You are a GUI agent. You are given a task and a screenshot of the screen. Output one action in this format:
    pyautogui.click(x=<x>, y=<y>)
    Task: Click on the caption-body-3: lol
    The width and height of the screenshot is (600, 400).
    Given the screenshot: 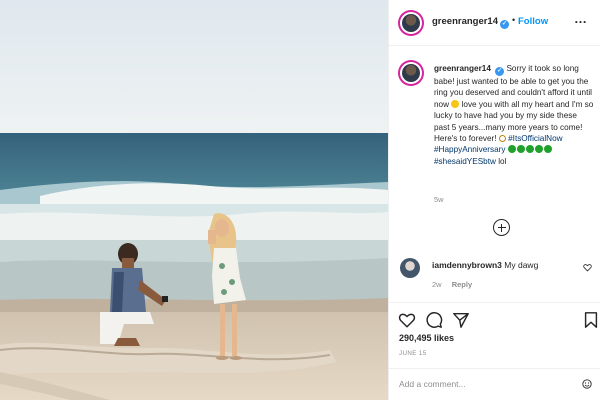 What is the action you would take?
    pyautogui.click(x=502, y=161)
    